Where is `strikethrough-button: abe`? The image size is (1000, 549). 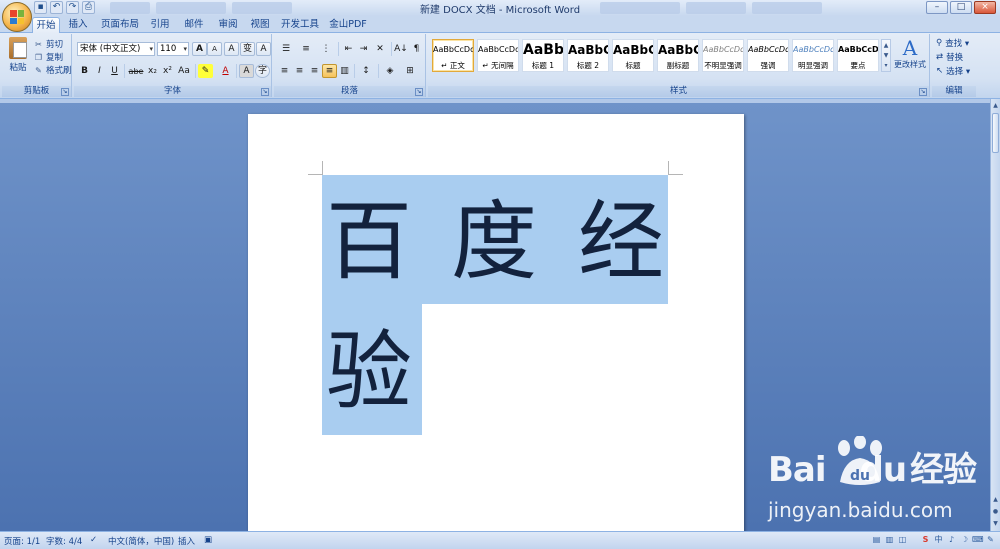 strikethrough-button: abe is located at coordinates (136, 71).